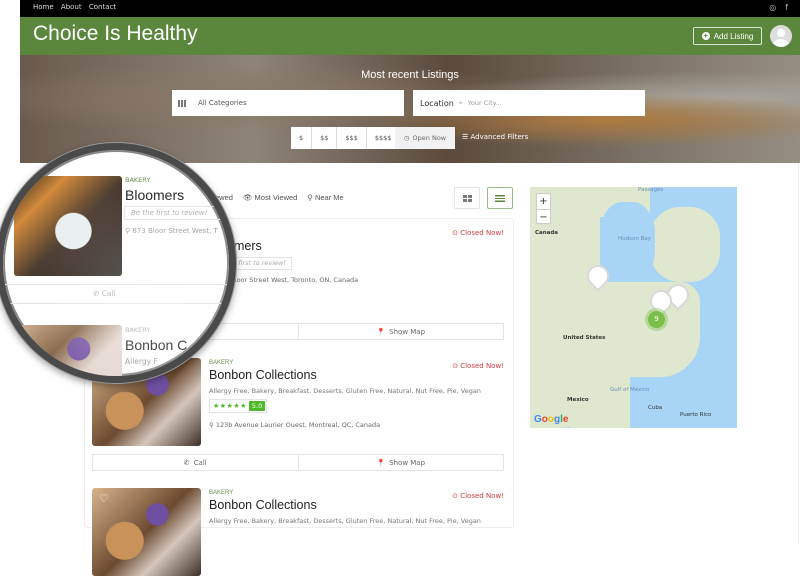 The width and height of the screenshot is (800, 576). What do you see at coordinates (71, 7) in the screenshot?
I see `nav-about-link: About` at bounding box center [71, 7].